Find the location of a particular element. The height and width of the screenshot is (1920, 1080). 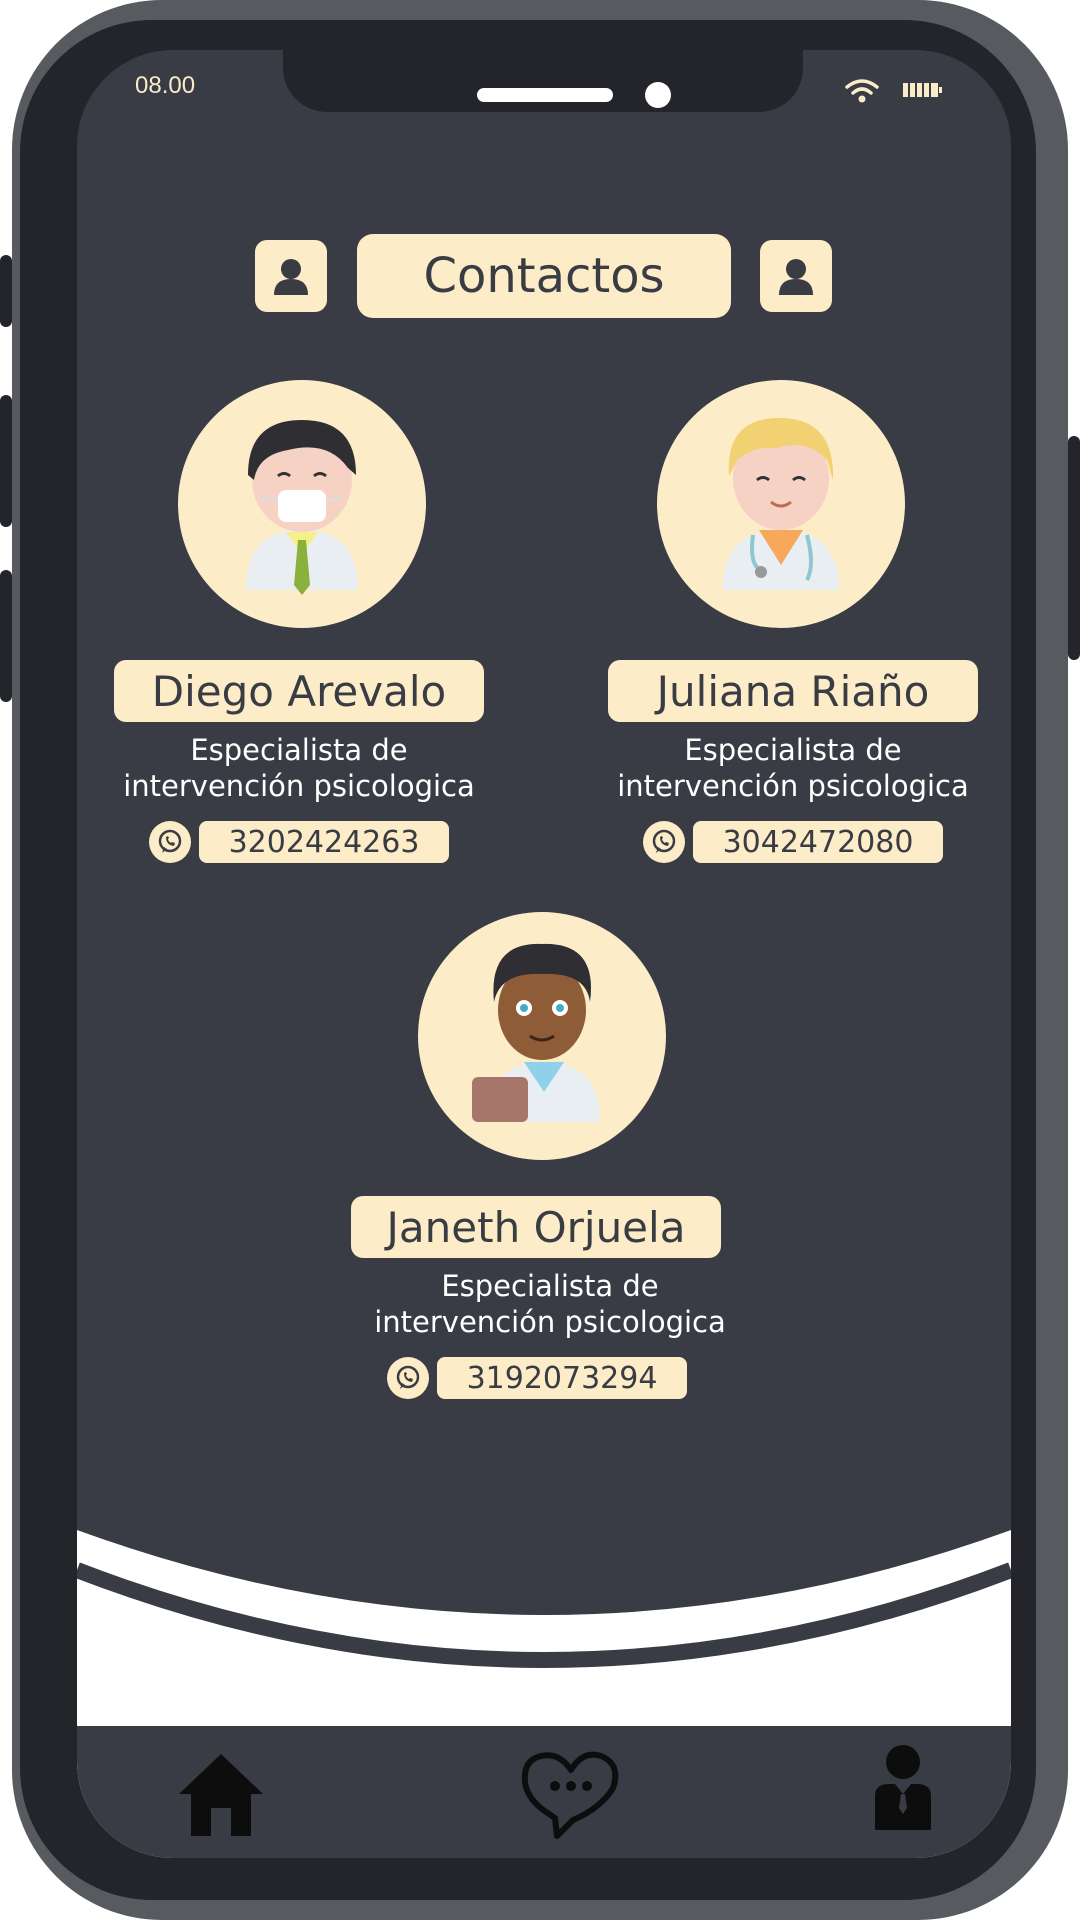

home-icon is located at coordinates (221, 1795).